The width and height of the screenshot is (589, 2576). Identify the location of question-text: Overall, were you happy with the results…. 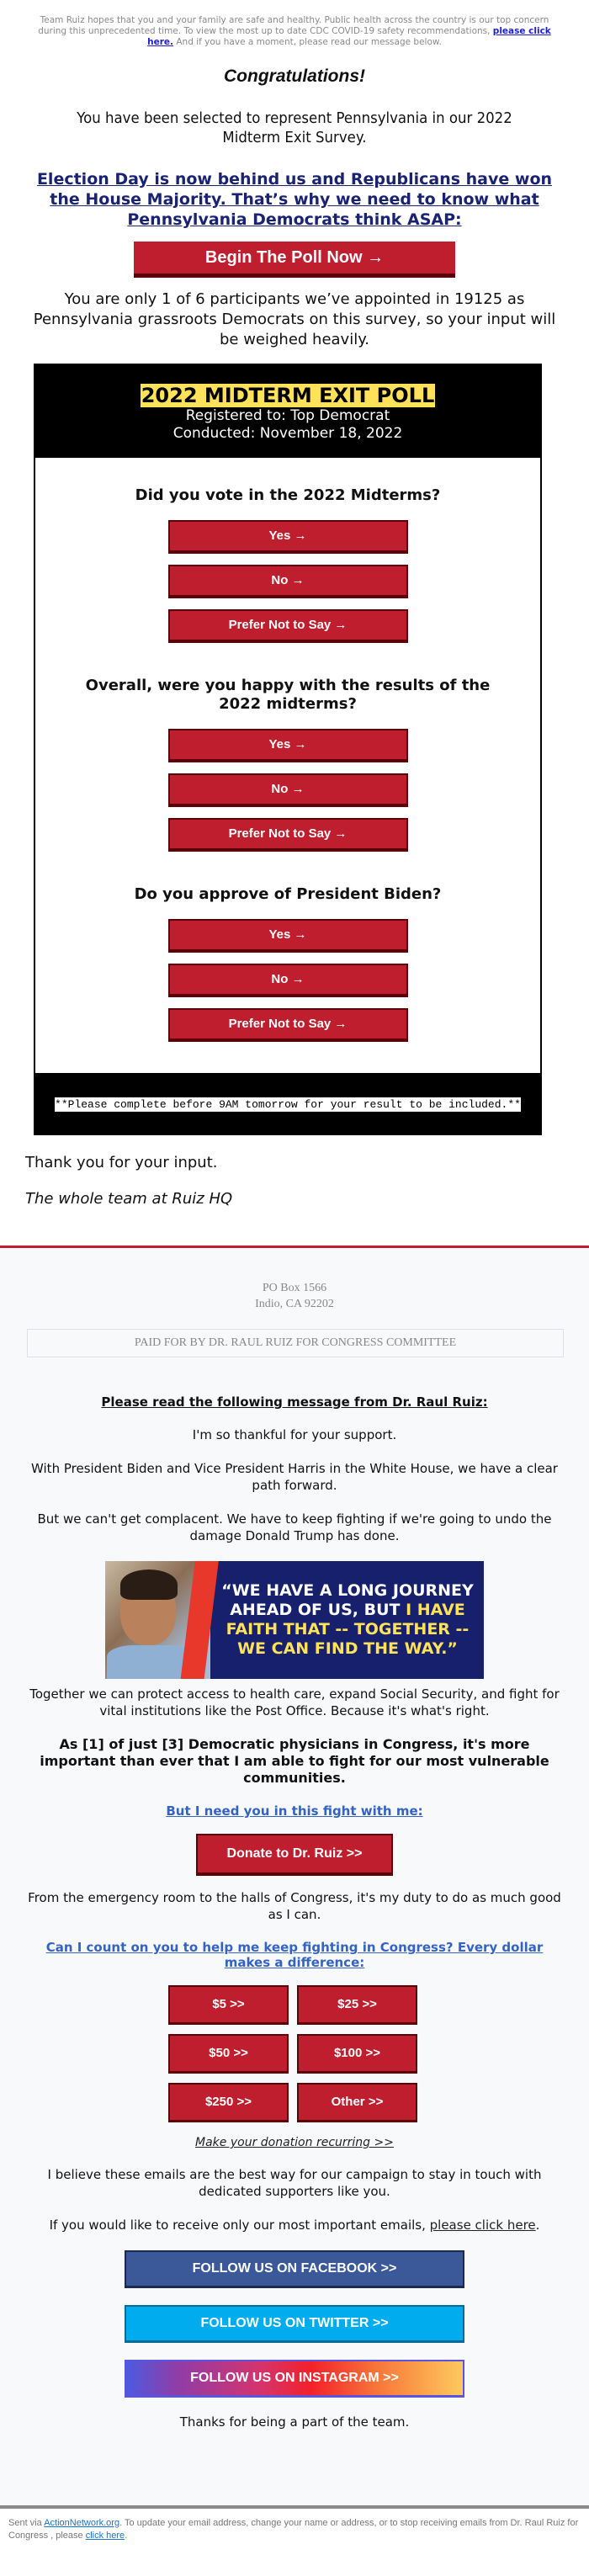
(288, 695).